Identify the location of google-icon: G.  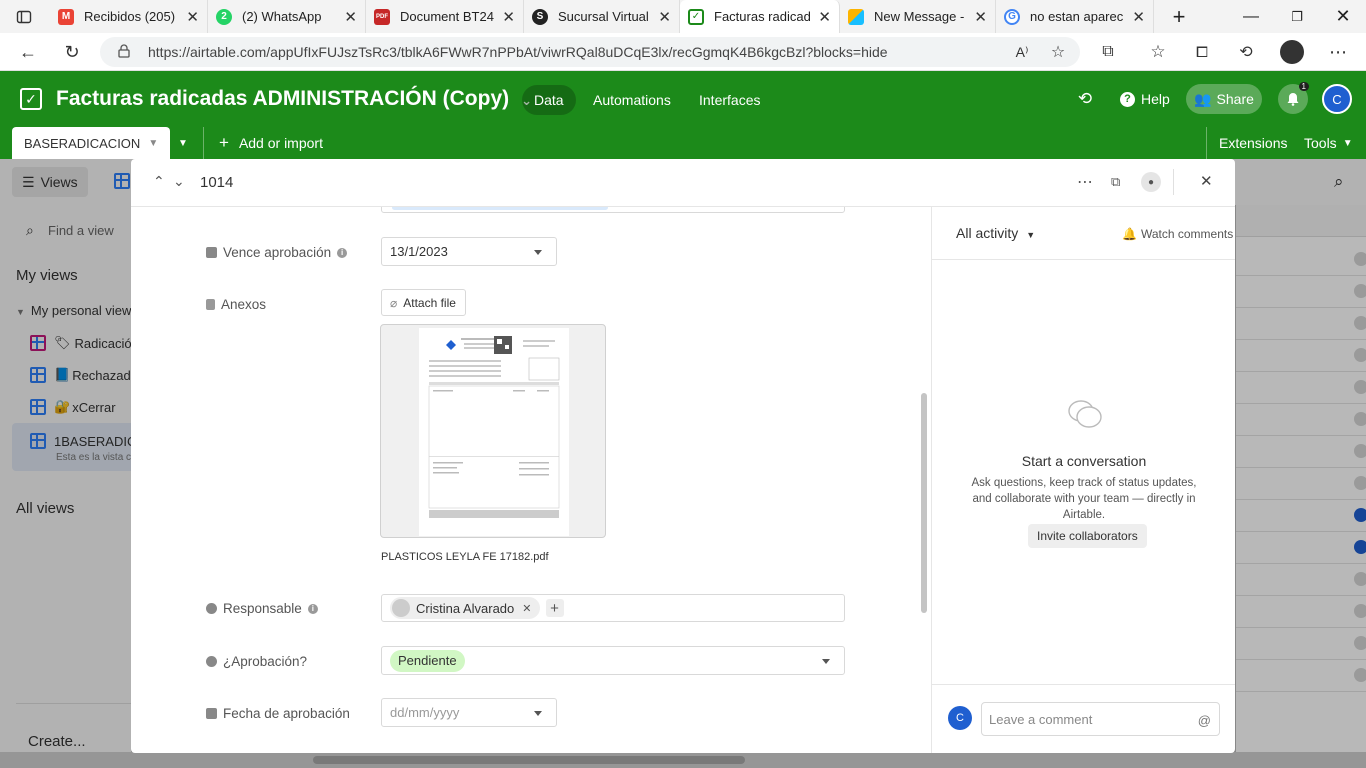
(1012, 16).